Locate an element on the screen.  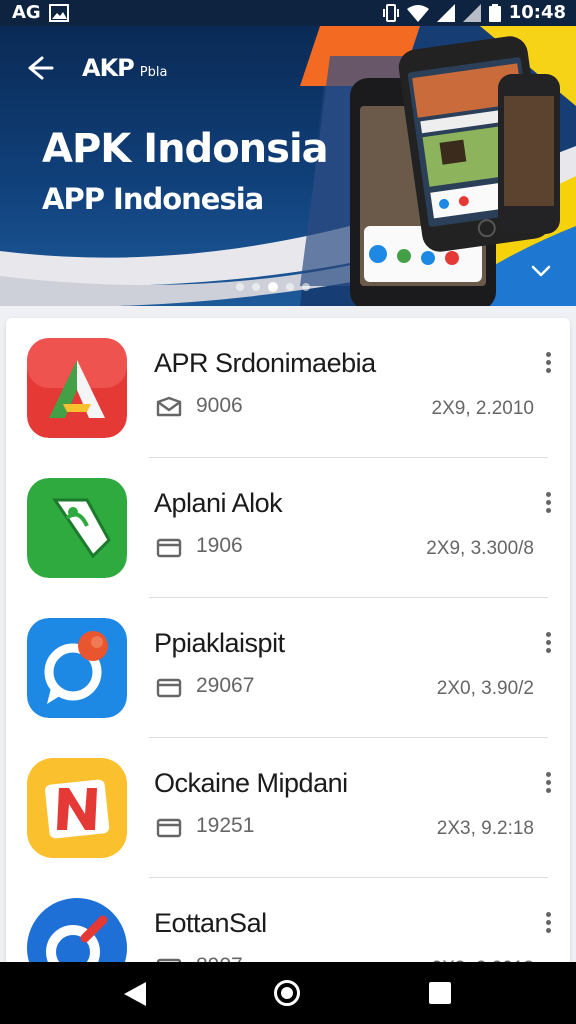
signal-icon is located at coordinates (445, 12).